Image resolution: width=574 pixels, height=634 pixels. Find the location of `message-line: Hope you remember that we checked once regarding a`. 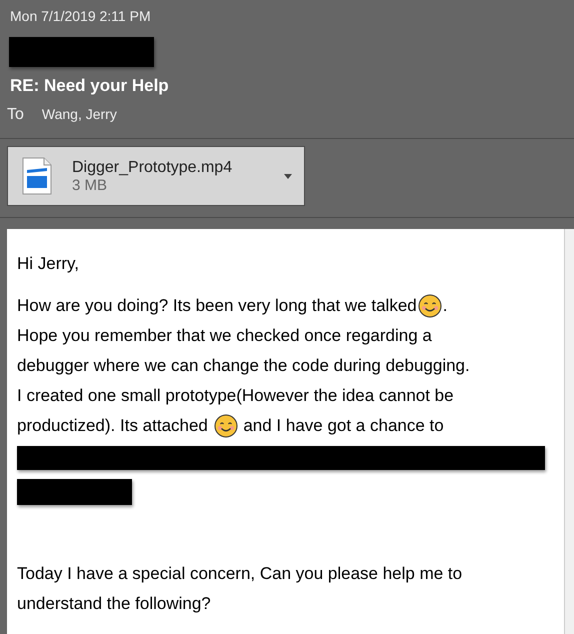

message-line: Hope you remember that we checked once regarding a is located at coordinates (225, 336).